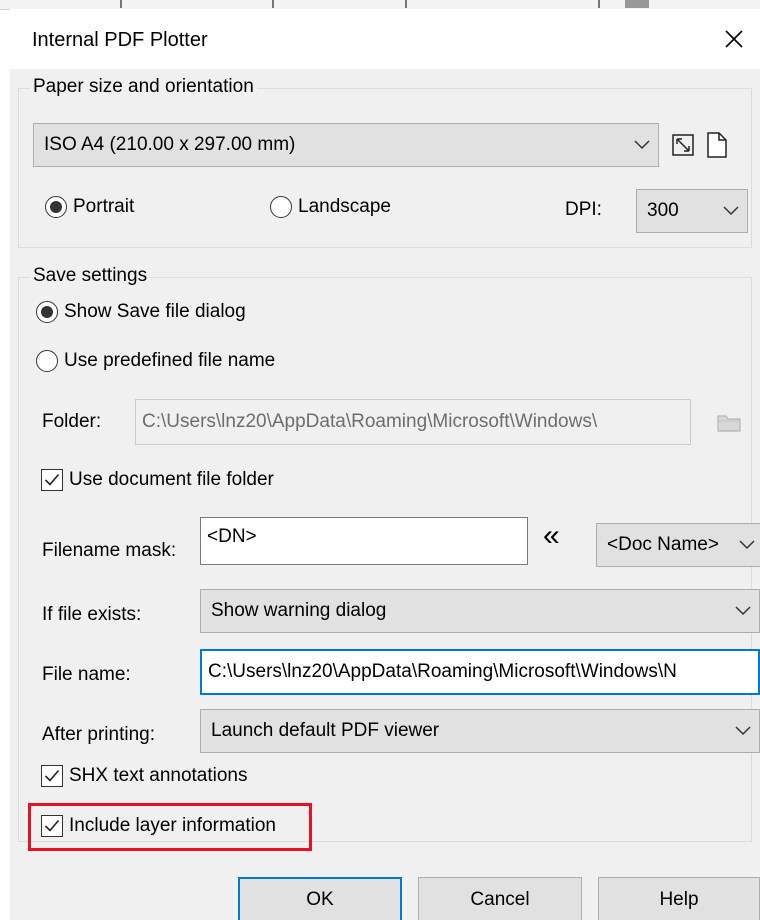  Describe the element at coordinates (325, 730) in the screenshot. I see `after-printing-value: Launch default PDF viewer` at that location.